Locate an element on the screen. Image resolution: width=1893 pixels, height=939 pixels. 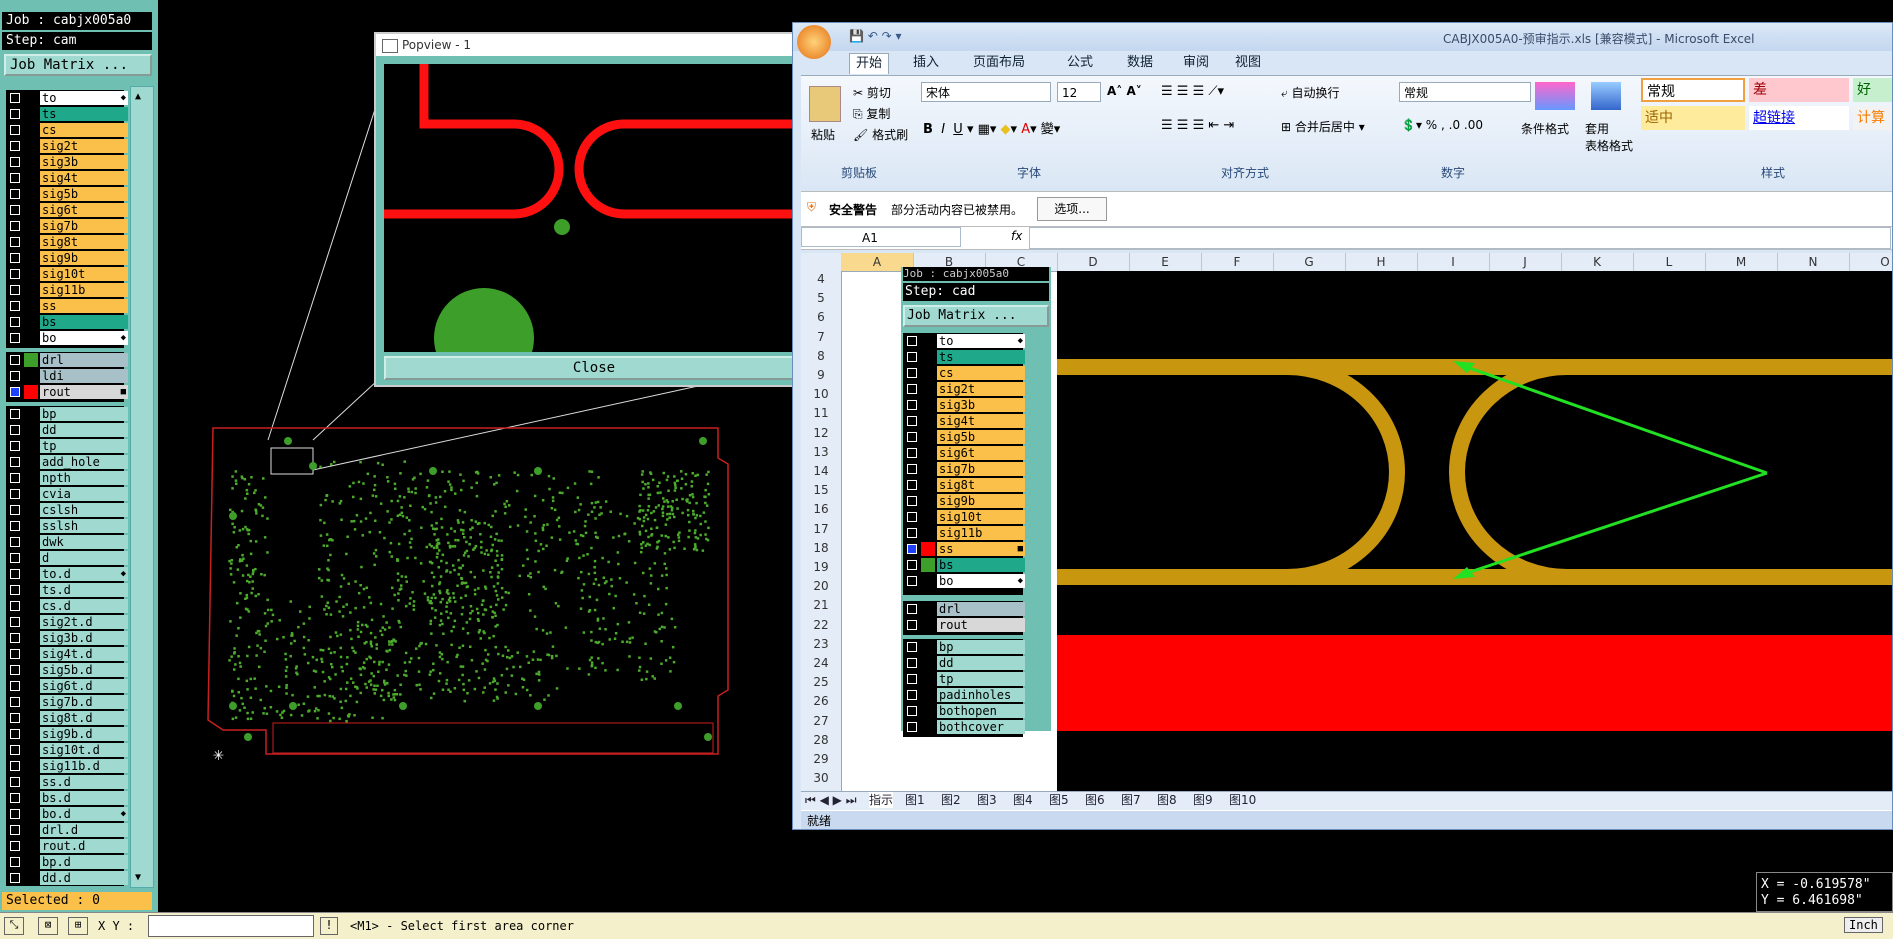
row-header: 17 is located at coordinates (821, 529).